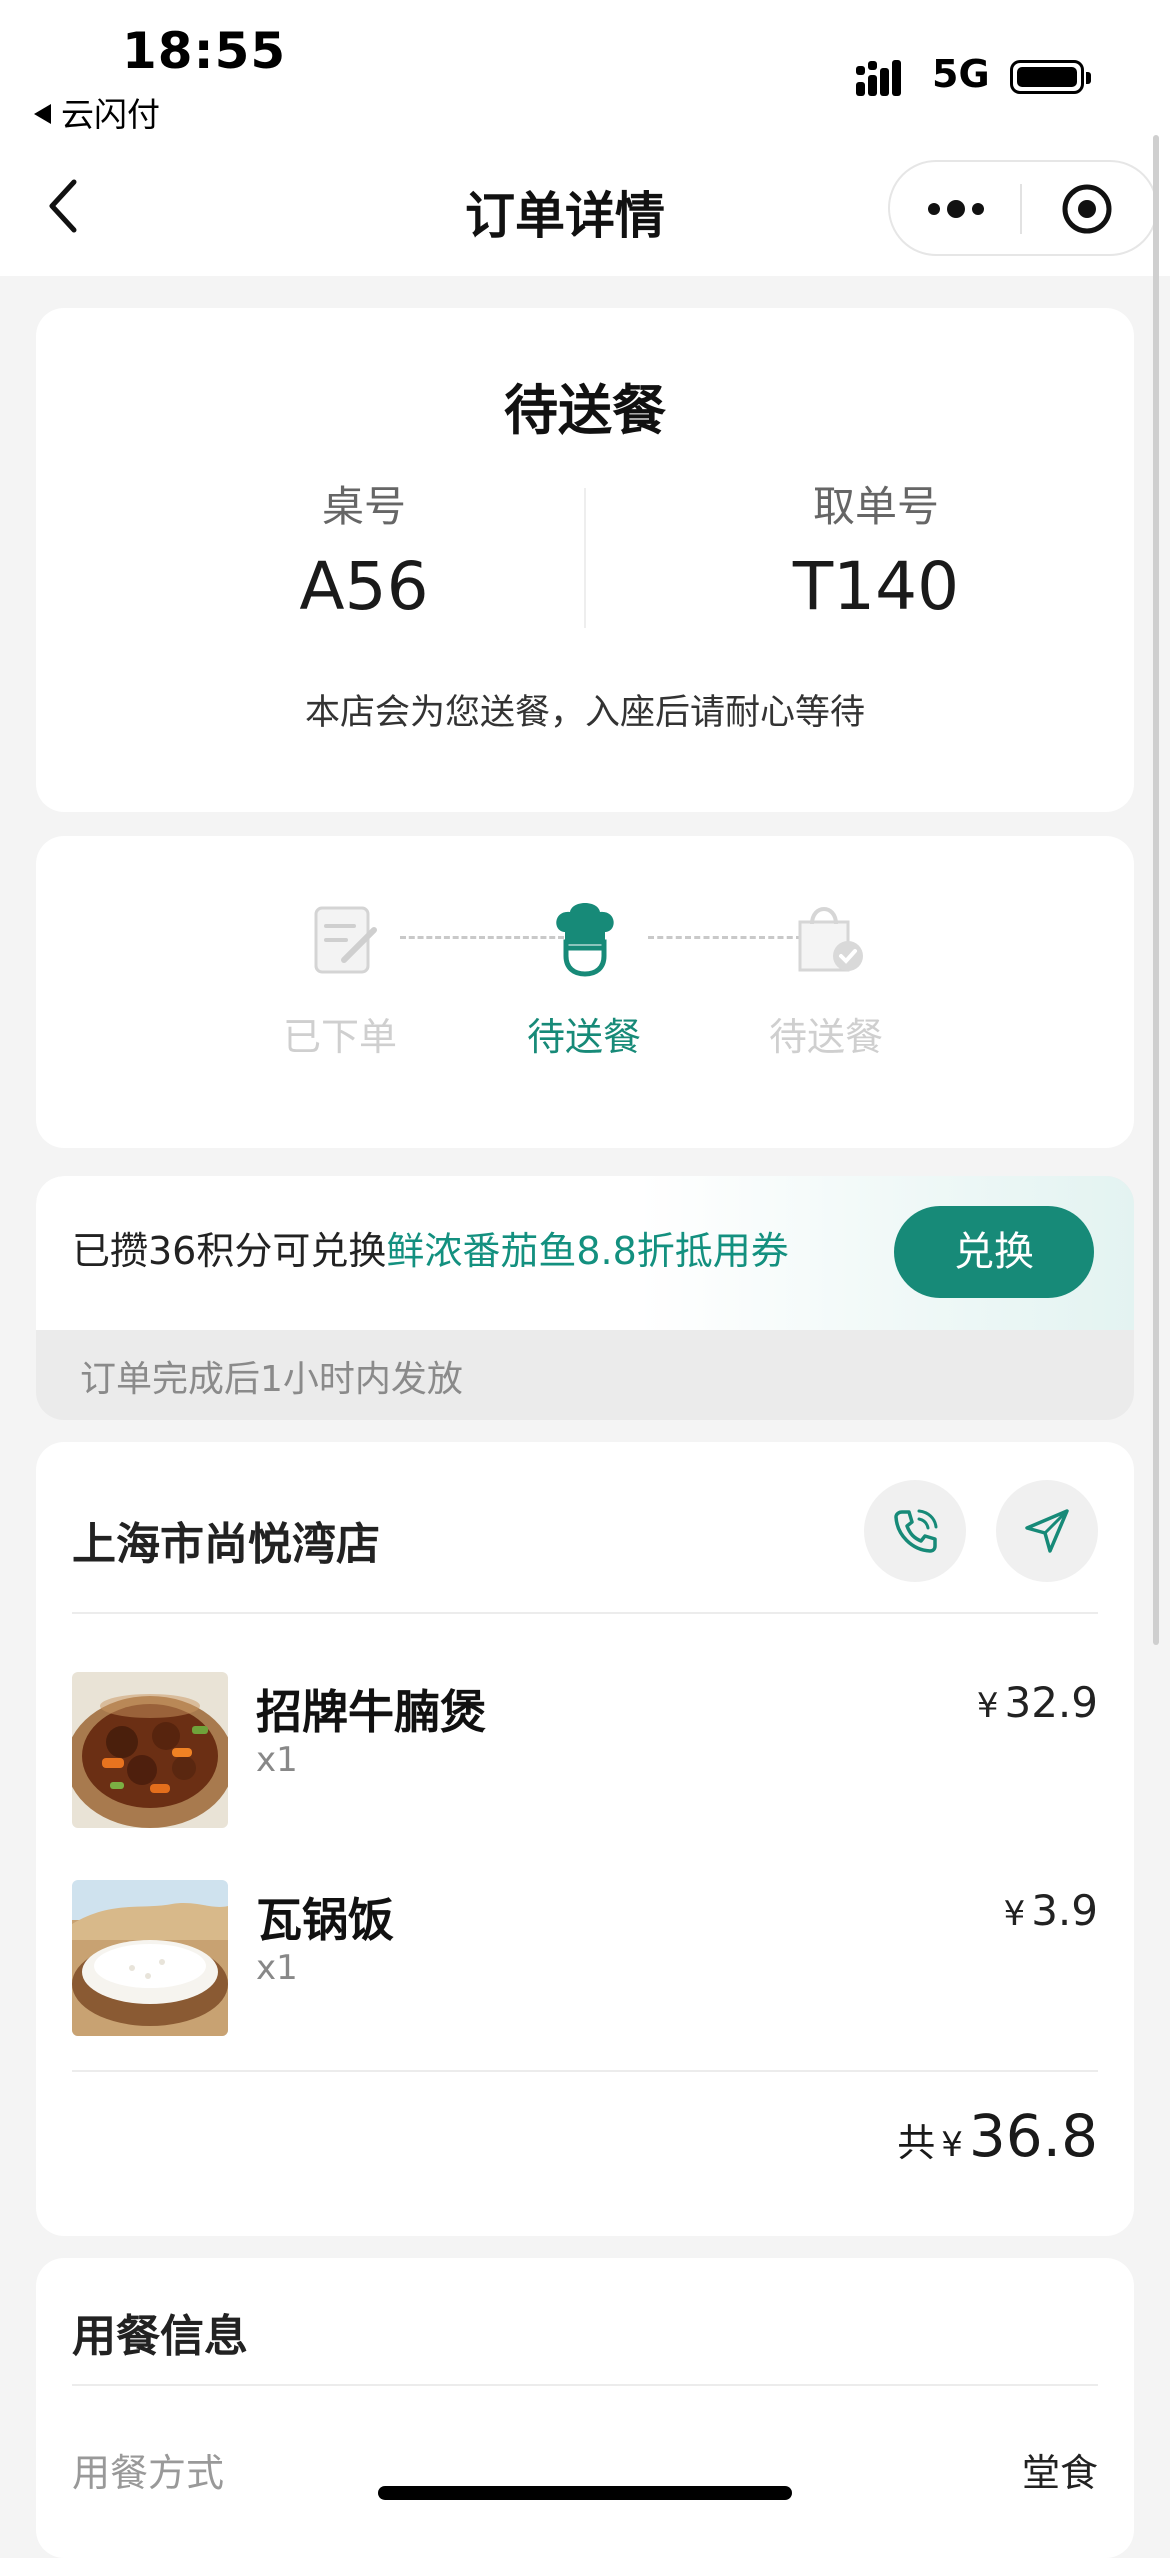  I want to click on status-time: 18:55, so click(204, 51).